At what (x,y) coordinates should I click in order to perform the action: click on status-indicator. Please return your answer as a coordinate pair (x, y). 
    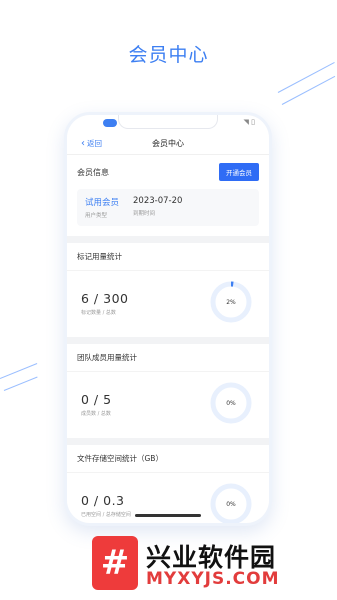
    Looking at the image, I should click on (110, 123).